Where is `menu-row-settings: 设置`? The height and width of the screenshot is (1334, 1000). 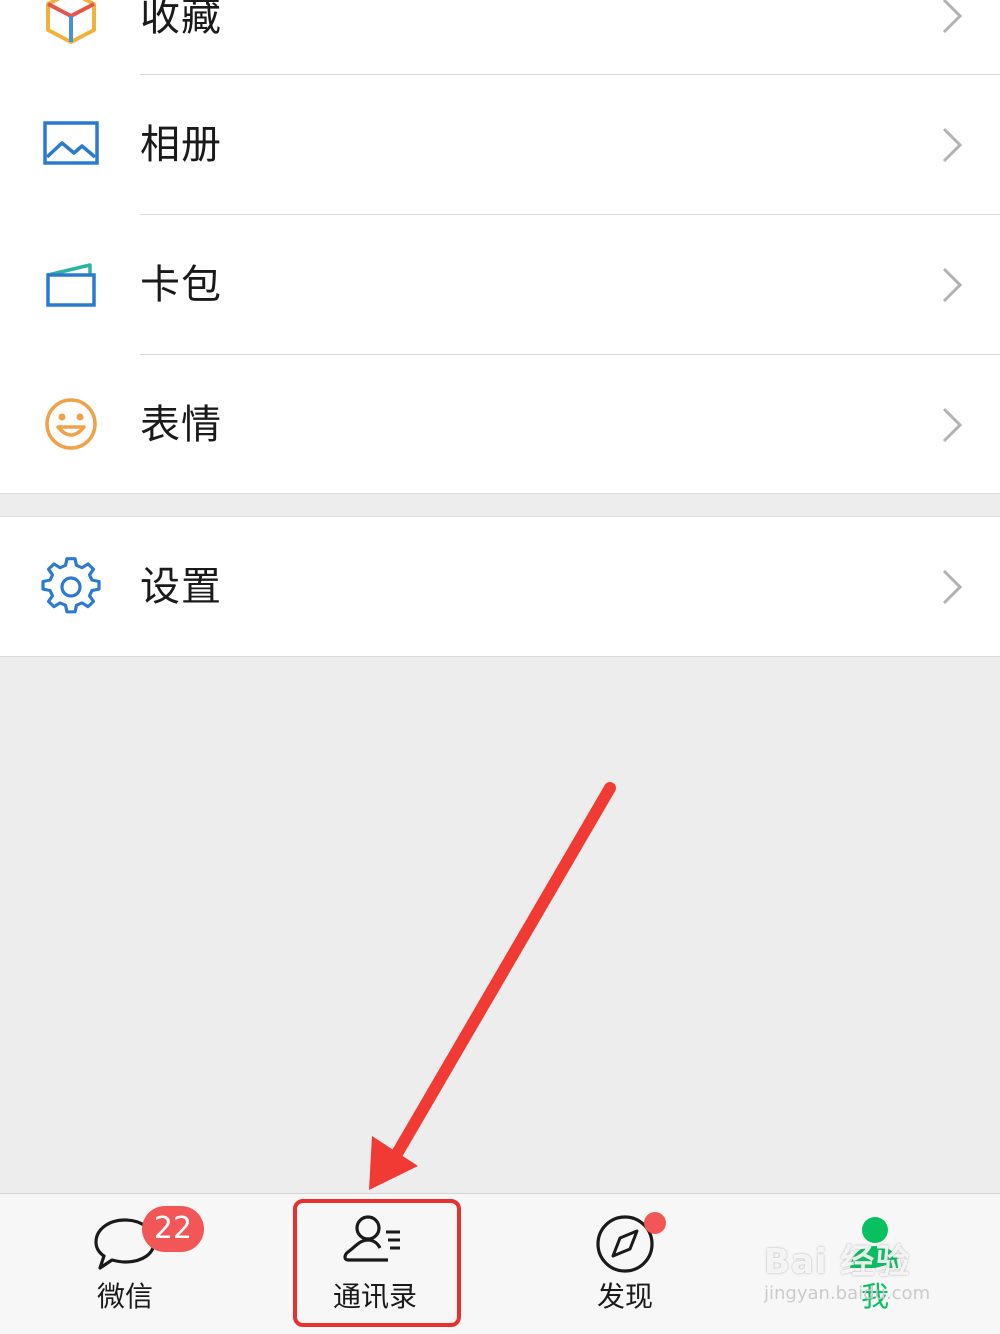 menu-row-settings: 设置 is located at coordinates (500, 586).